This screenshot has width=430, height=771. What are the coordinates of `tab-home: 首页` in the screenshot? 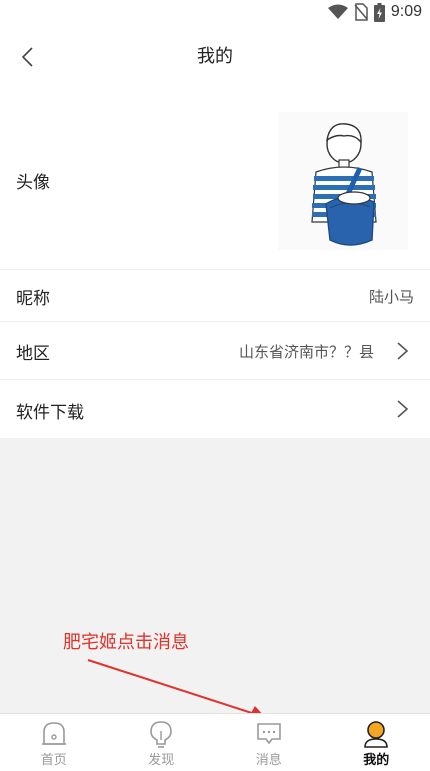 It's located at (54, 742).